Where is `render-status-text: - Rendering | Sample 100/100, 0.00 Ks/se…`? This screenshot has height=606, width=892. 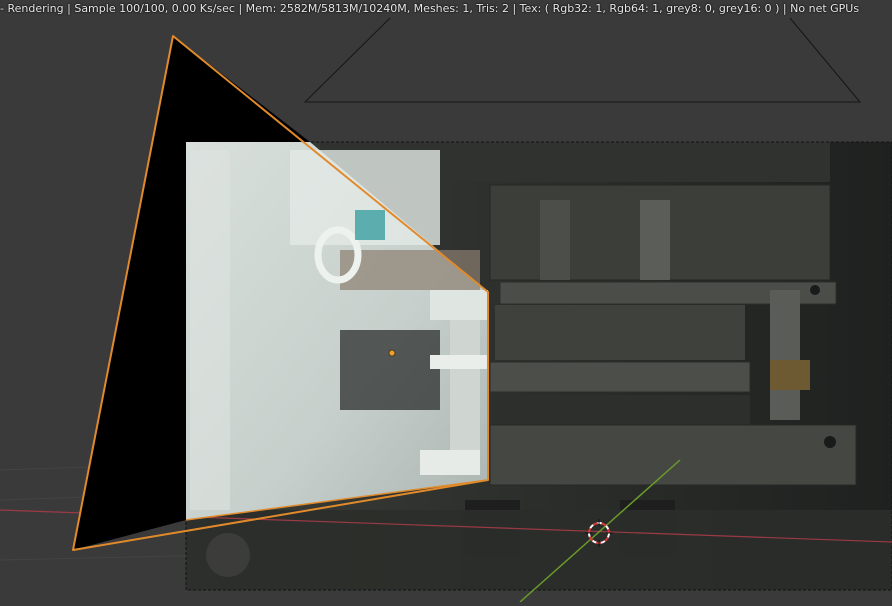 render-status-text: - Rendering | Sample 100/100, 0.00 Ks/se… is located at coordinates (430, 8).